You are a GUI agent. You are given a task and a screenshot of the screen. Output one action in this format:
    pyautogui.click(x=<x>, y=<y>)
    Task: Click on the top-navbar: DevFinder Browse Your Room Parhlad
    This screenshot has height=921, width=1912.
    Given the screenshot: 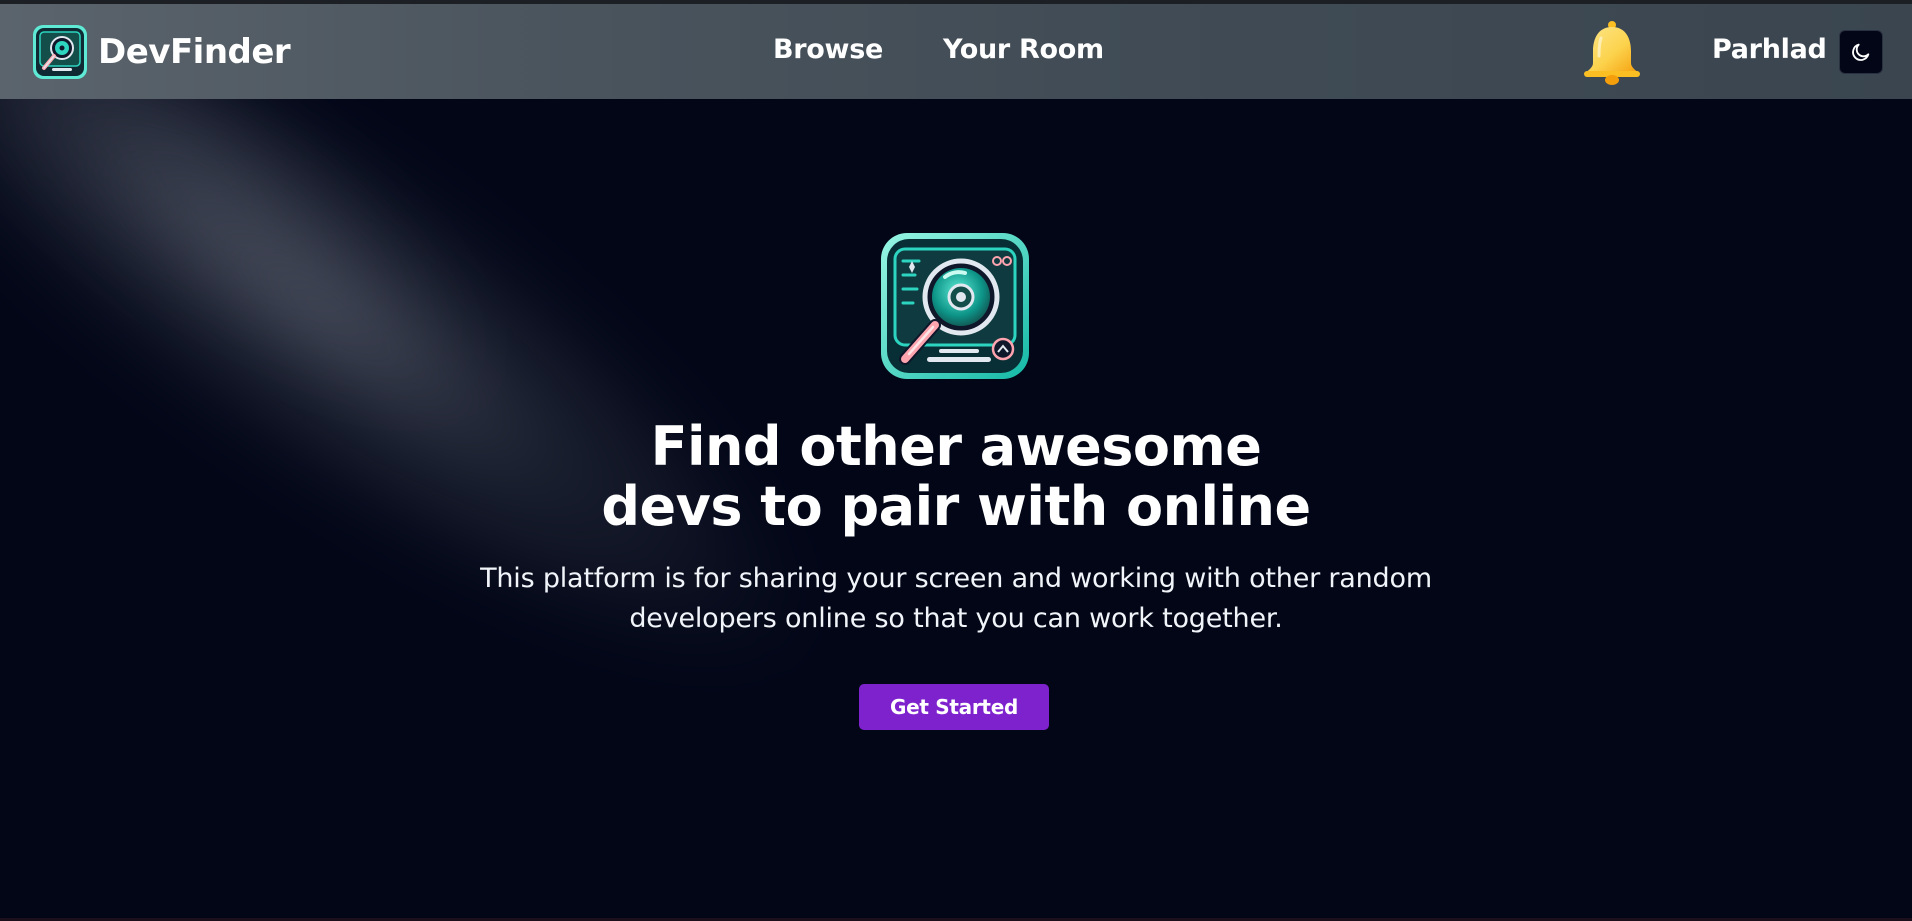 What is the action you would take?
    pyautogui.click(x=956, y=51)
    